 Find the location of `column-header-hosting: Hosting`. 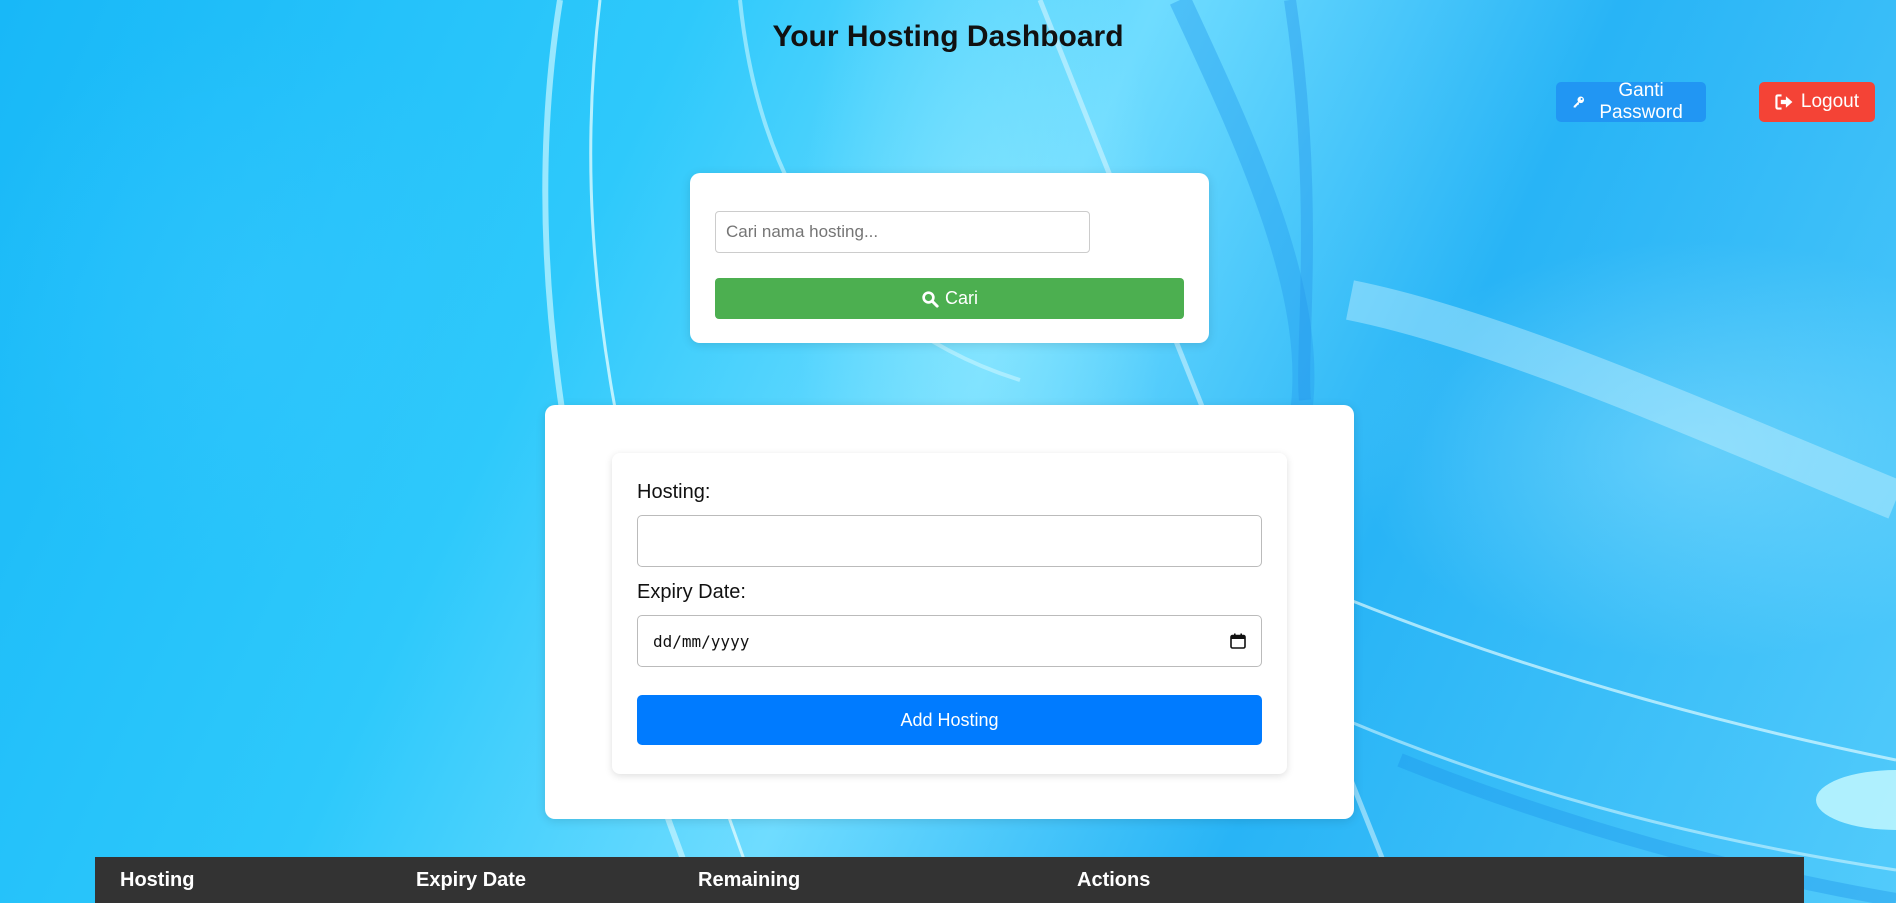

column-header-hosting: Hosting is located at coordinates (157, 879).